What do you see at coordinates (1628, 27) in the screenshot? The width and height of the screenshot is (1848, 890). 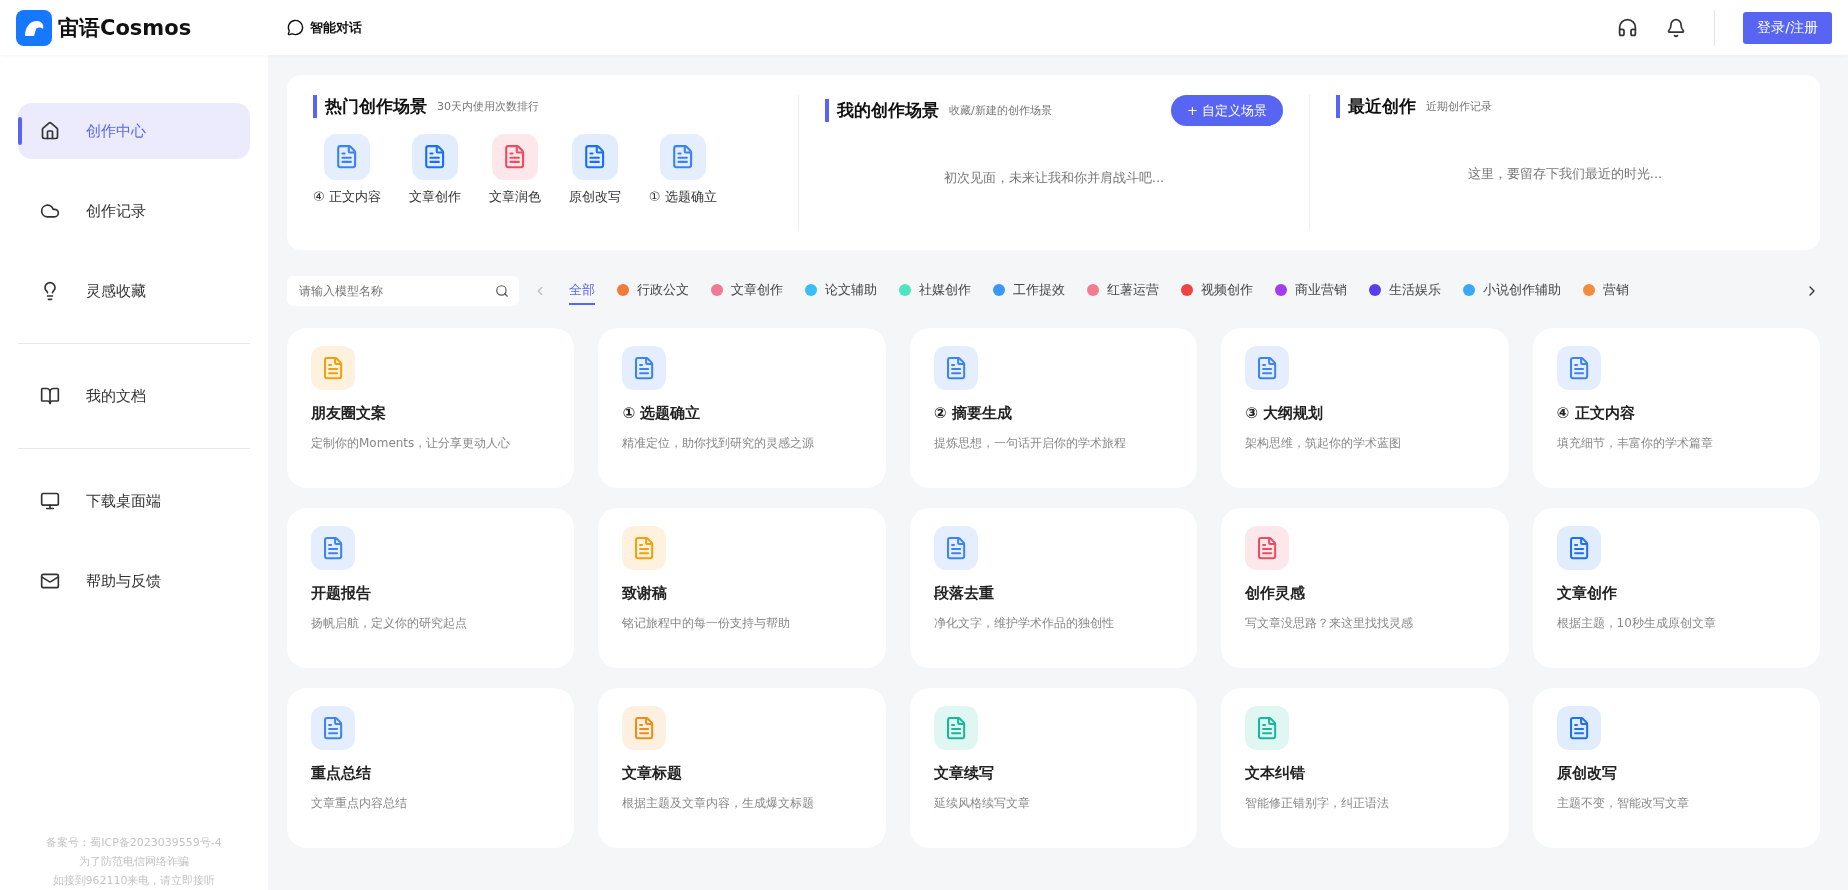 I see `headphones-icon` at bounding box center [1628, 27].